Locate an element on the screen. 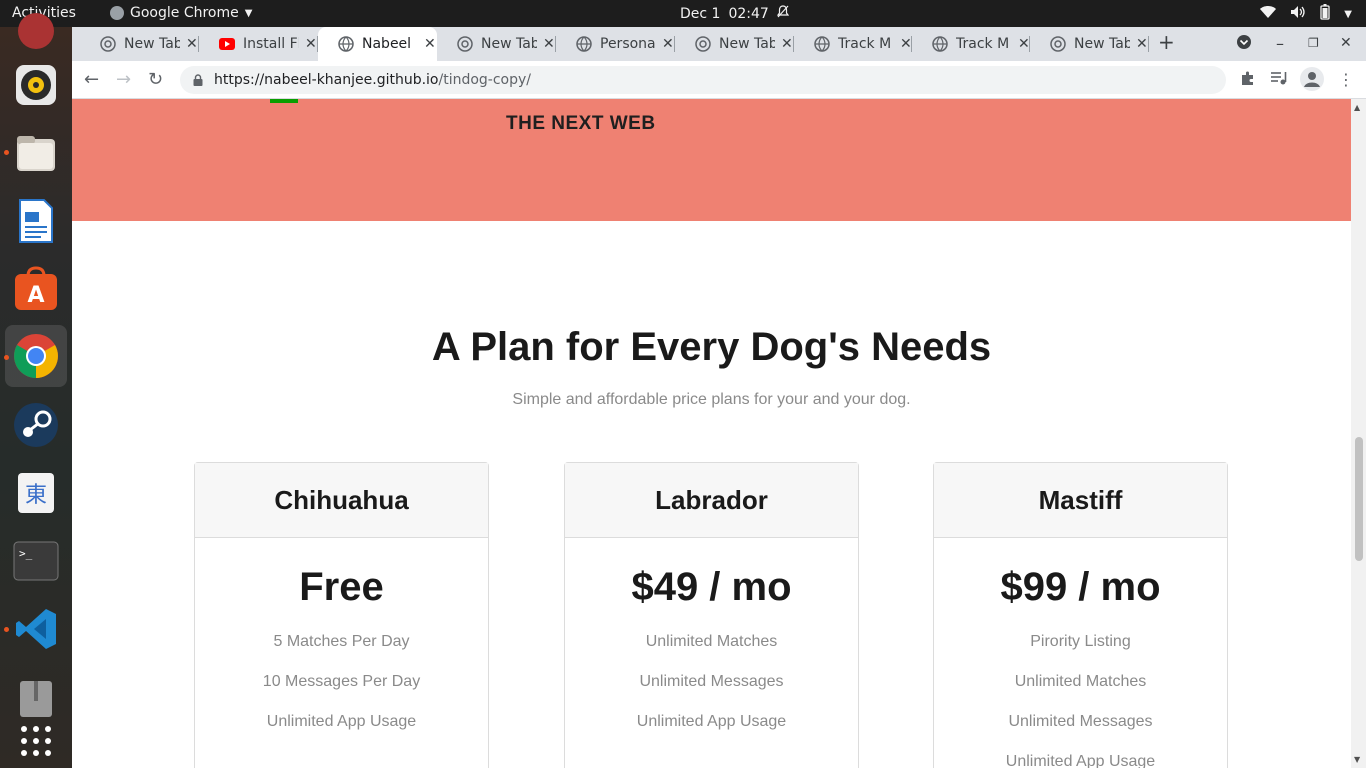  system-top-bar: Activities Google Chrome ▼ Dec 1 02:47 ▼ is located at coordinates (683, 13).